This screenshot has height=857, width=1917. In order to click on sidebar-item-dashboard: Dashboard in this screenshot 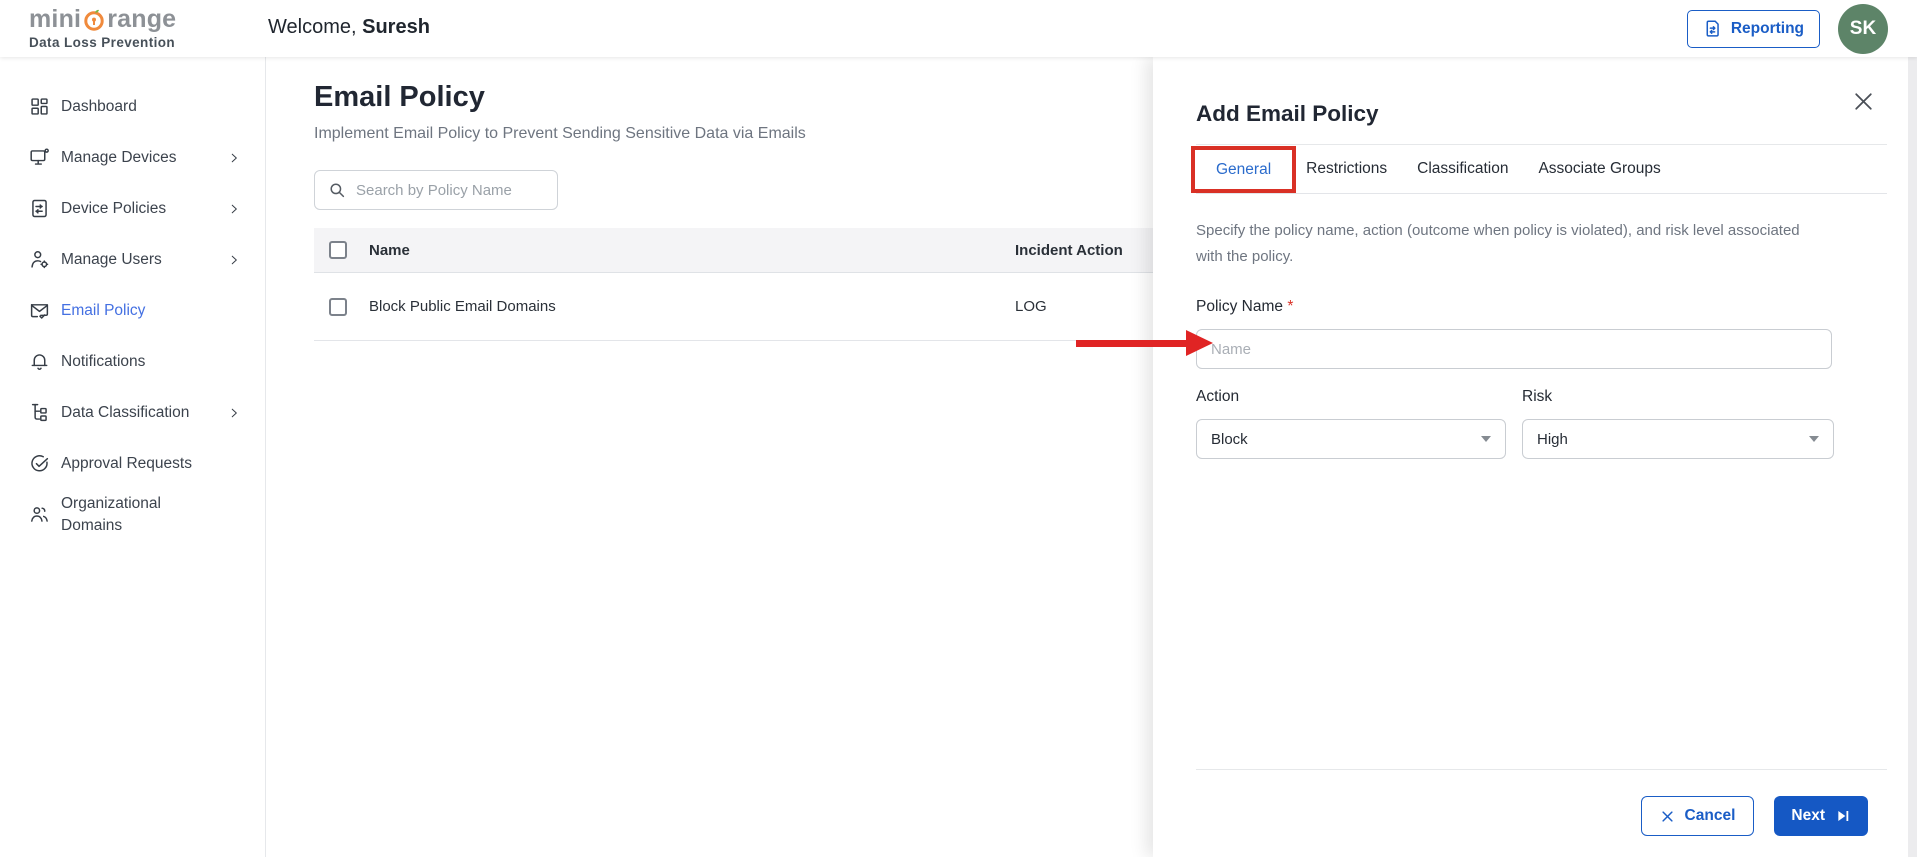, I will do `click(132, 106)`.